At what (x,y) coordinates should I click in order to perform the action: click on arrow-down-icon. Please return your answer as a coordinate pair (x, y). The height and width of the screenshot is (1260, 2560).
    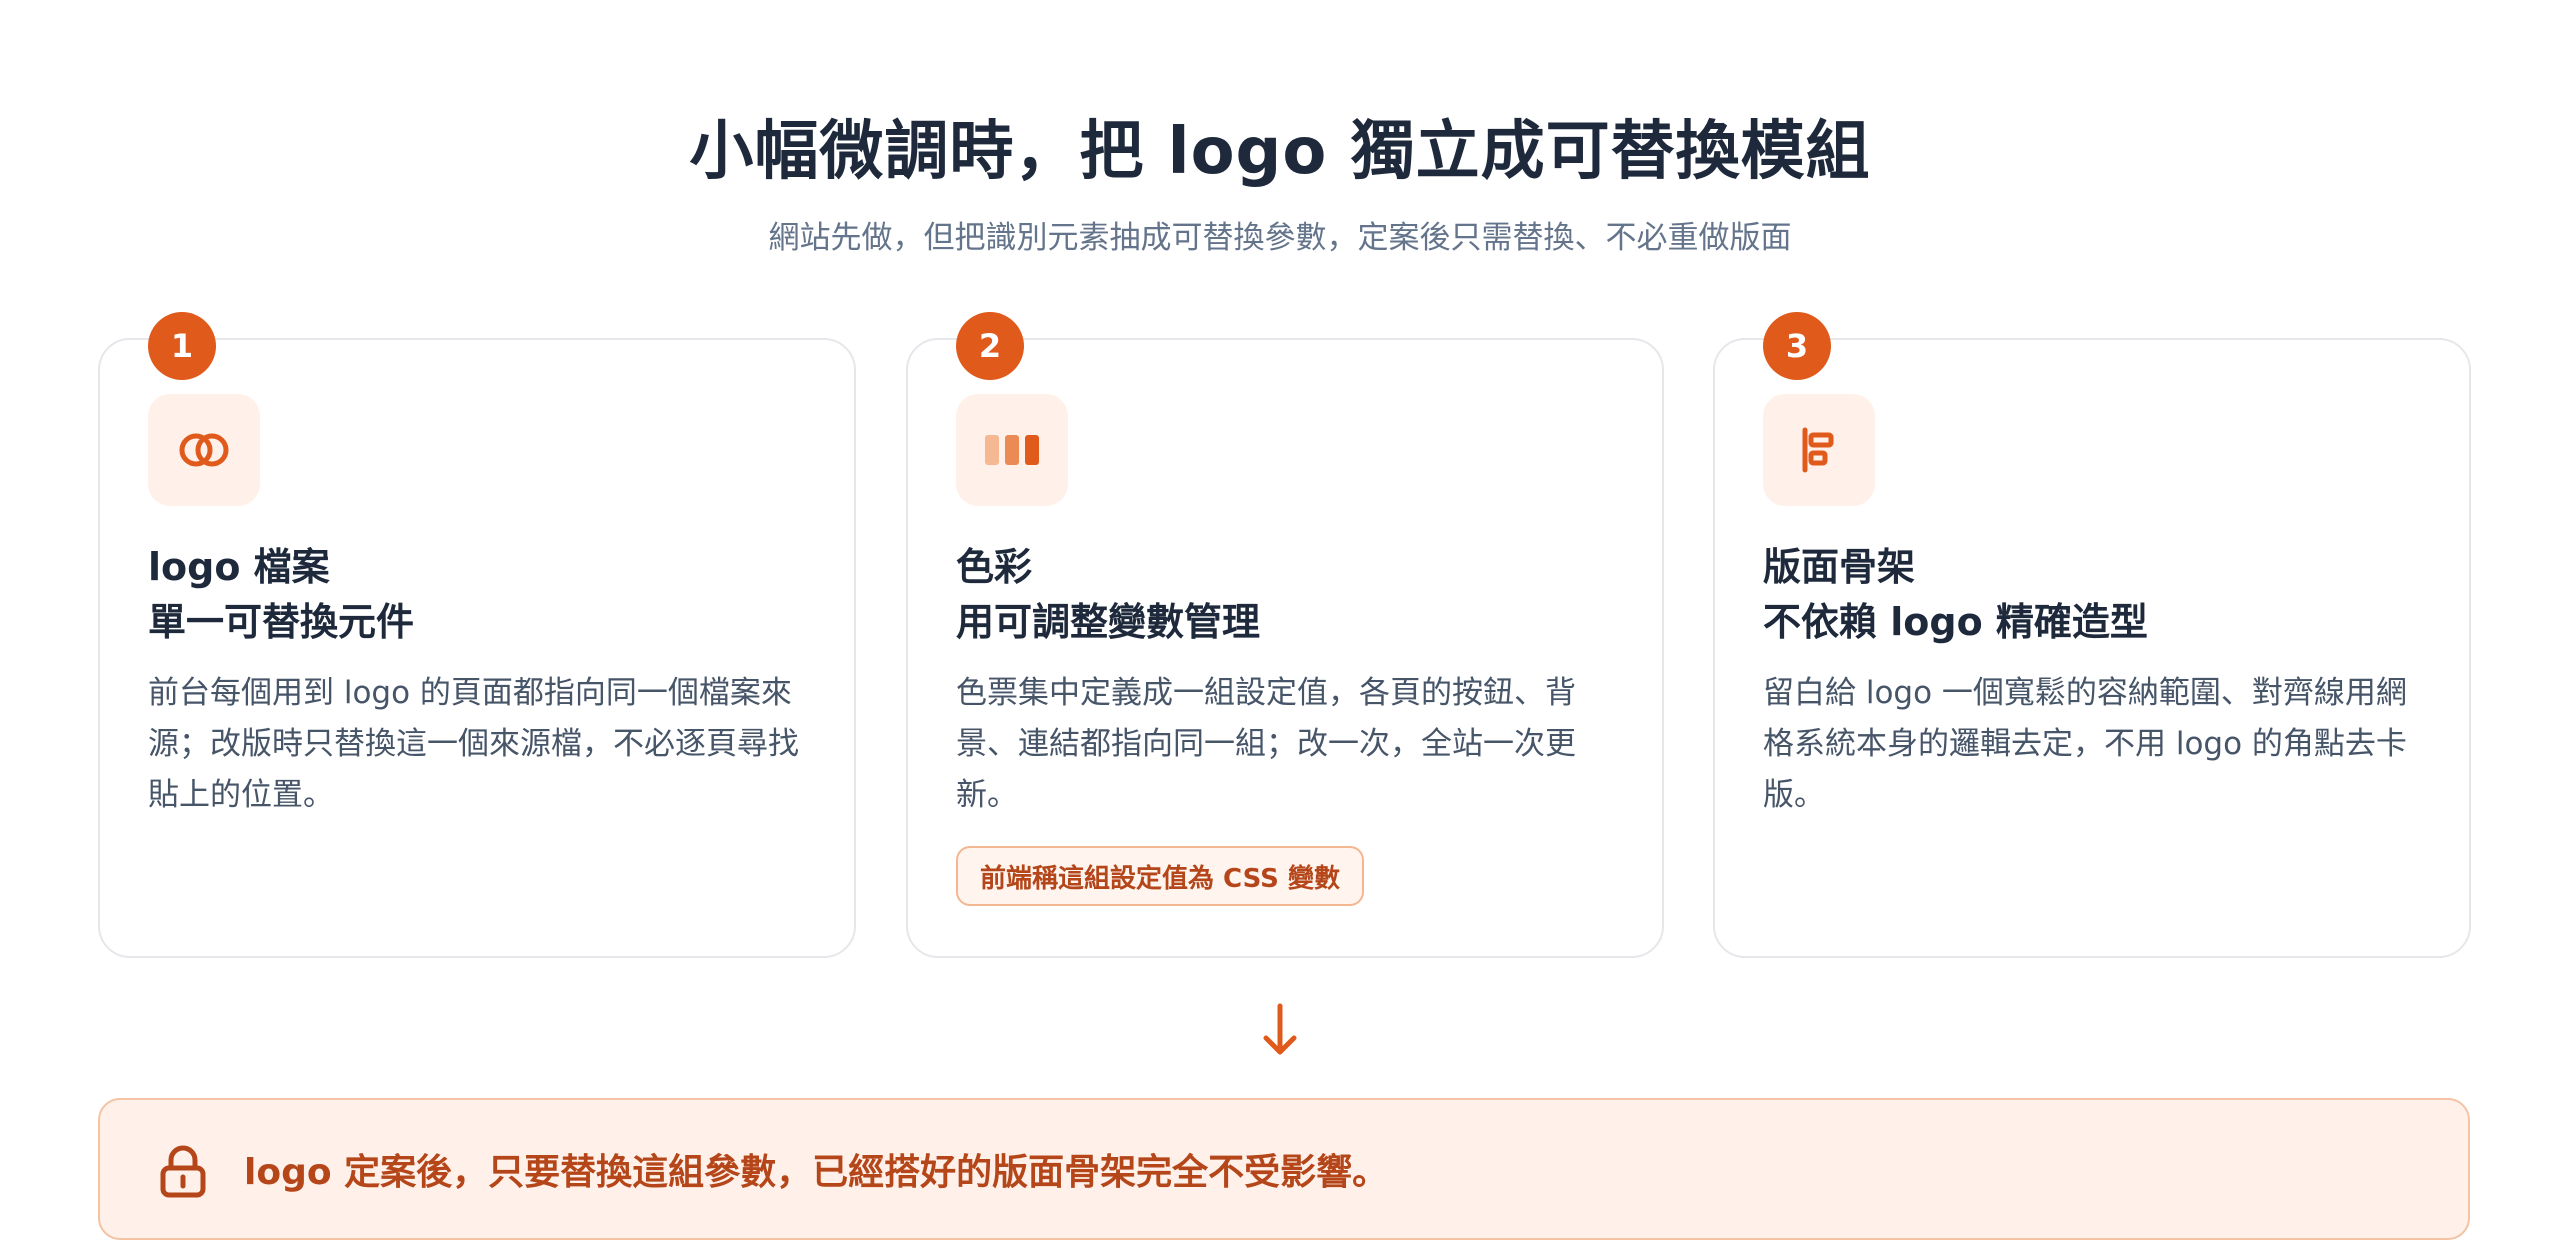
    Looking at the image, I should click on (1280, 1029).